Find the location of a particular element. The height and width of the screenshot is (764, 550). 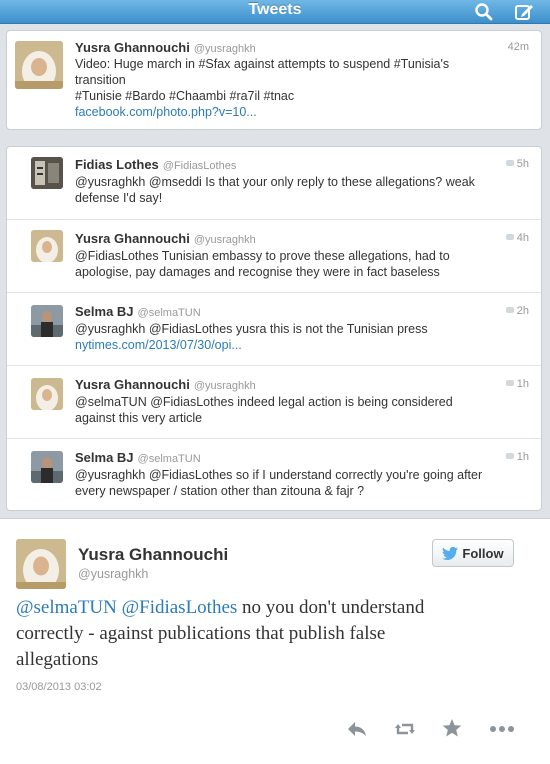

reply-time-value: 4h is located at coordinates (522, 238).